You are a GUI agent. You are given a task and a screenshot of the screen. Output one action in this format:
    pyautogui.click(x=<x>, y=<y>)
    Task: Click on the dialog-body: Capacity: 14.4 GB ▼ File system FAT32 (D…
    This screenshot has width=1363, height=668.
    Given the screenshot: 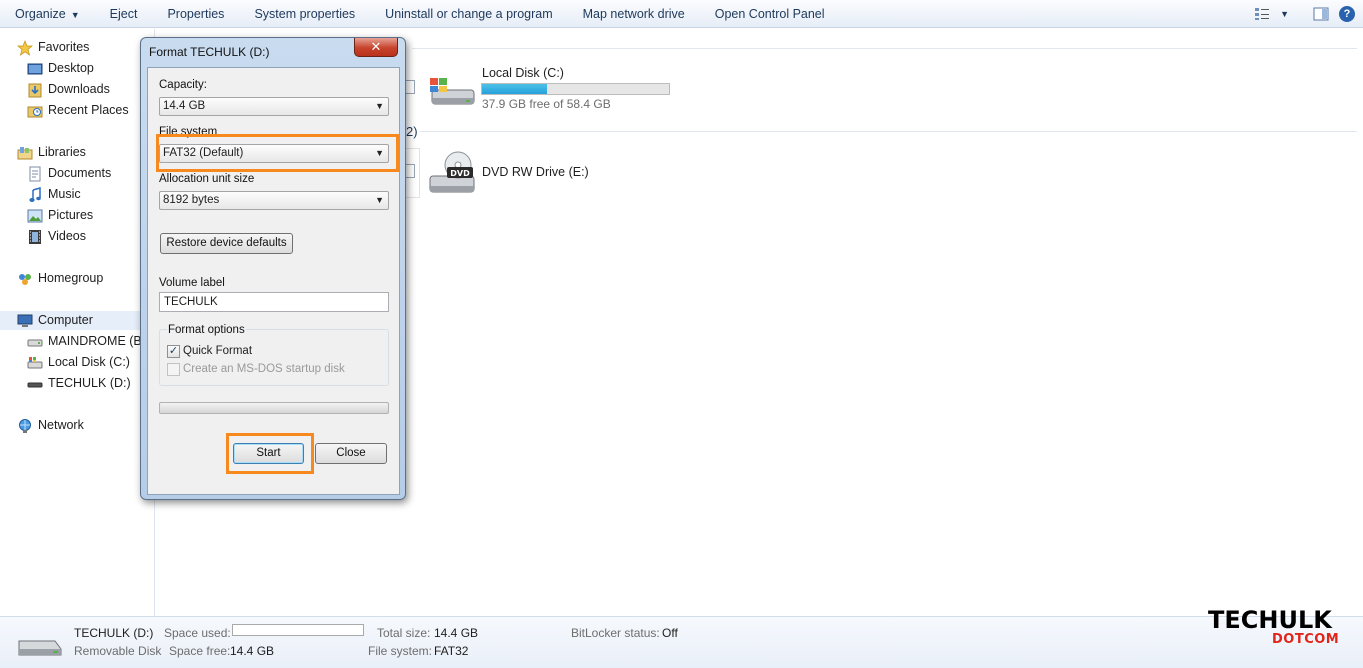 What is the action you would take?
    pyautogui.click(x=273, y=281)
    